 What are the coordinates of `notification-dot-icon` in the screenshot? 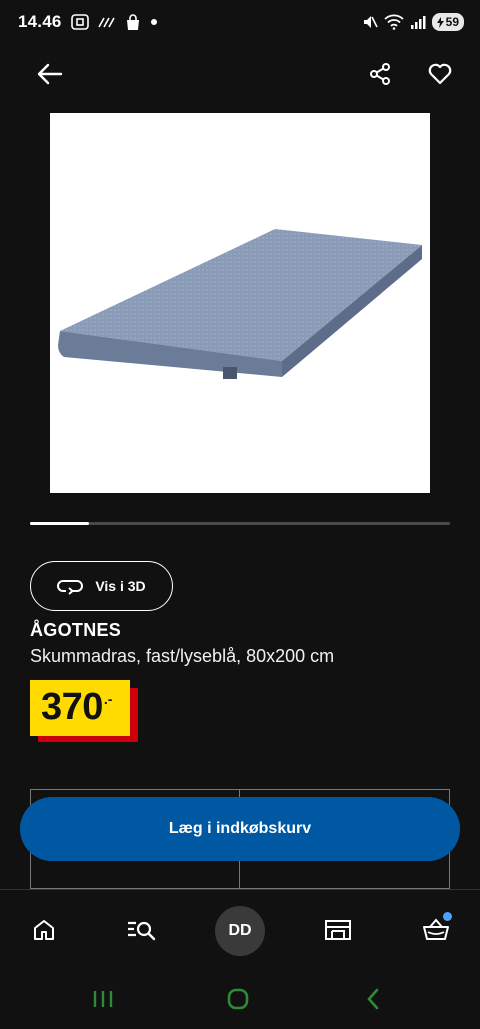 It's located at (154, 22).